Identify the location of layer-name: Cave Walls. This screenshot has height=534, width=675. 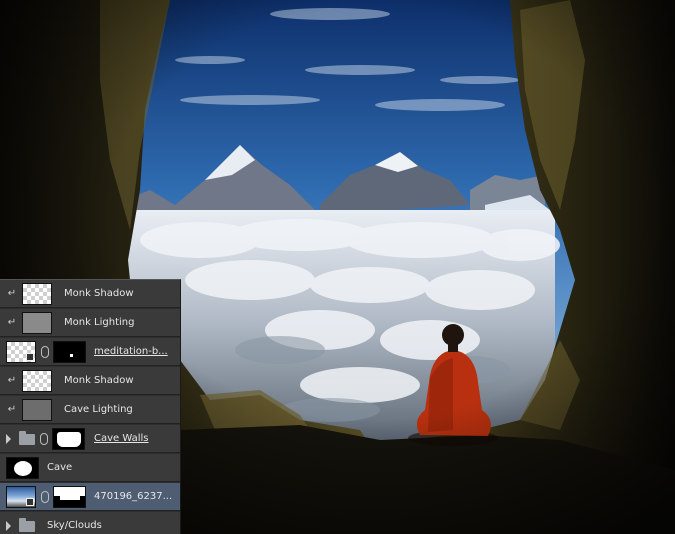
(121, 438).